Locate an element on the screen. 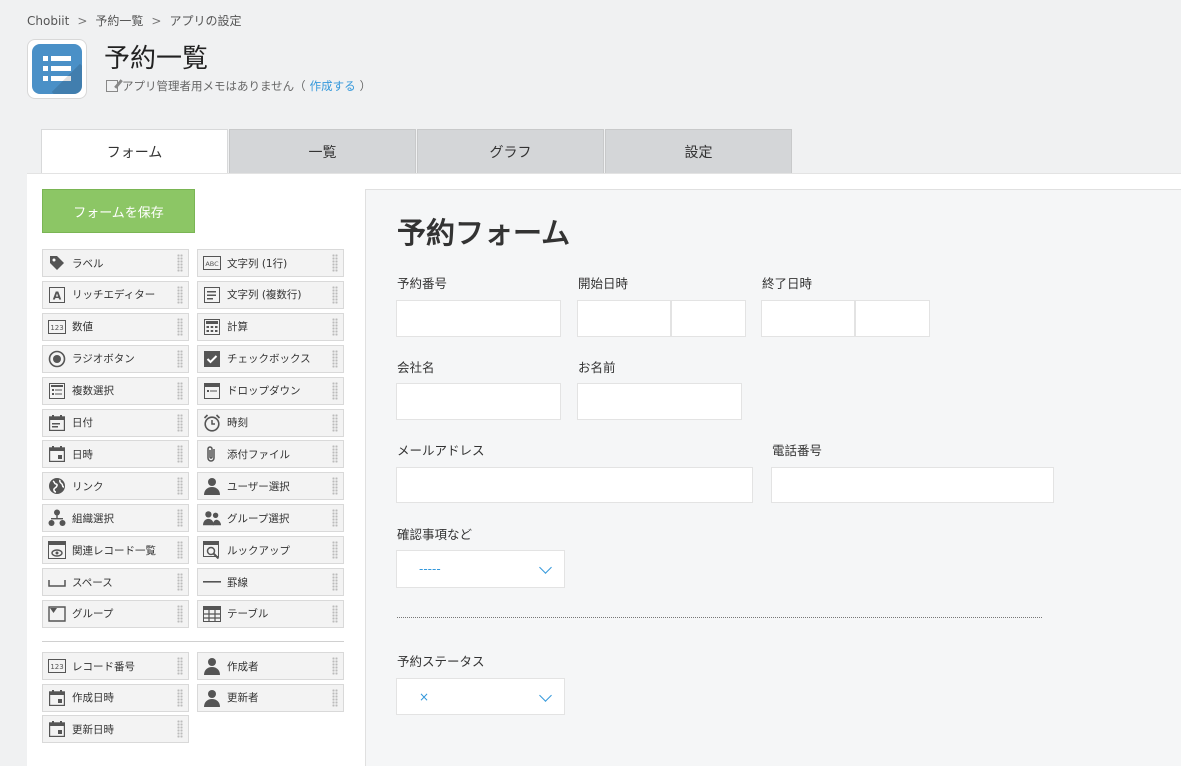  palette-field-radio: ラジオボタン is located at coordinates (115, 358).